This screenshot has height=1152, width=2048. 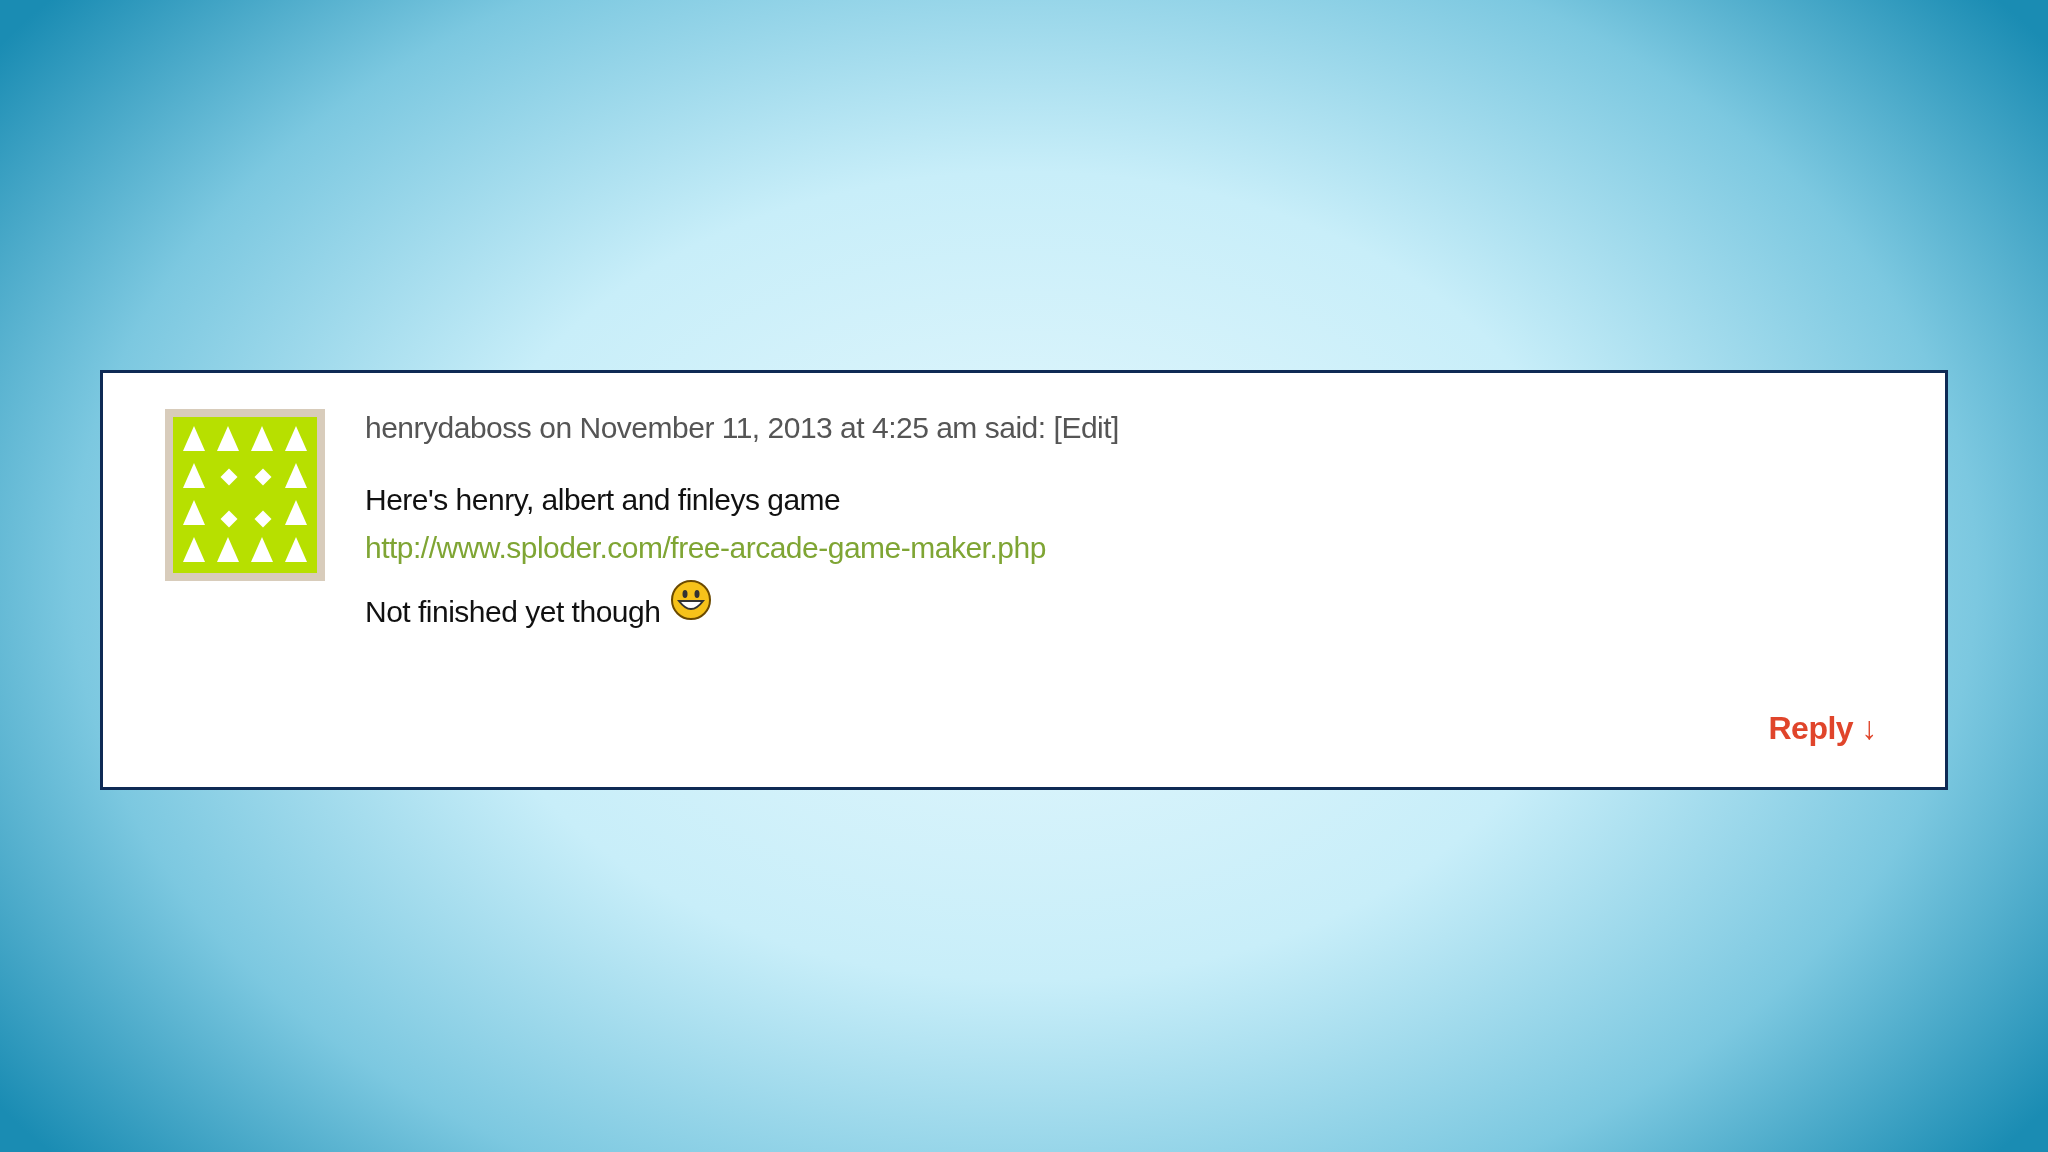 I want to click on comment-meta: on November 11, 2013 at 4:25 am said:, so click(x=792, y=428).